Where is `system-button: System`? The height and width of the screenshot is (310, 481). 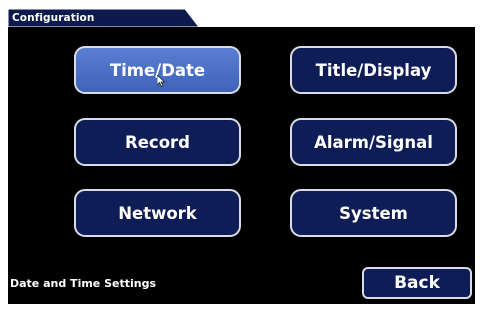
system-button: System is located at coordinates (373, 213).